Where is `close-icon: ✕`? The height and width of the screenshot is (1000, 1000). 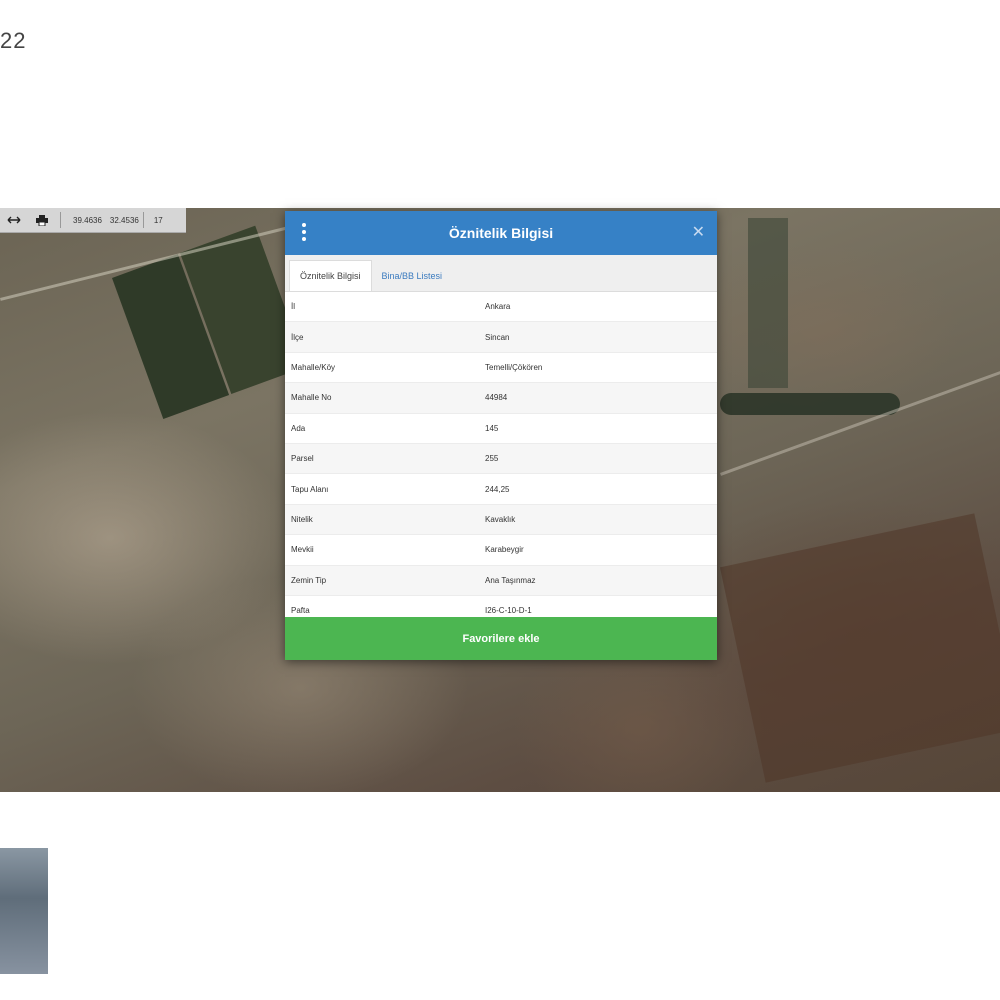
close-icon: ✕ is located at coordinates (698, 232).